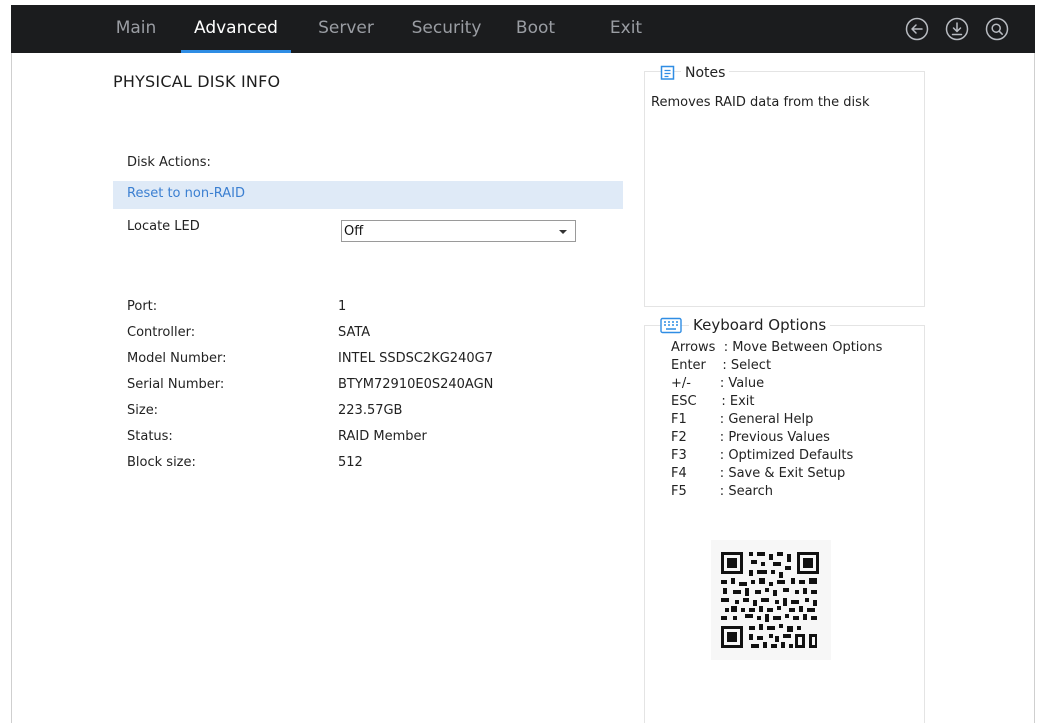  I want to click on controller-value: SATA, so click(354, 332).